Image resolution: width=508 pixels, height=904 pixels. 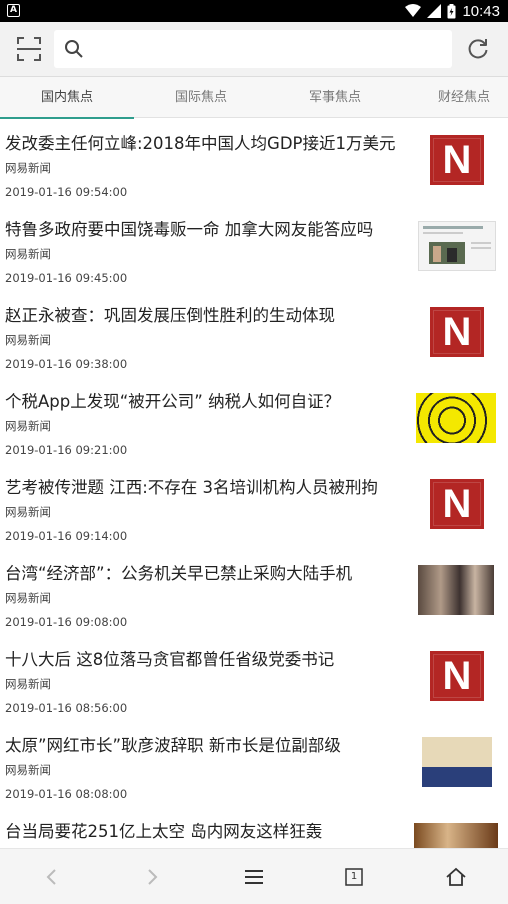 I want to click on refresh-button, so click(x=478, y=49).